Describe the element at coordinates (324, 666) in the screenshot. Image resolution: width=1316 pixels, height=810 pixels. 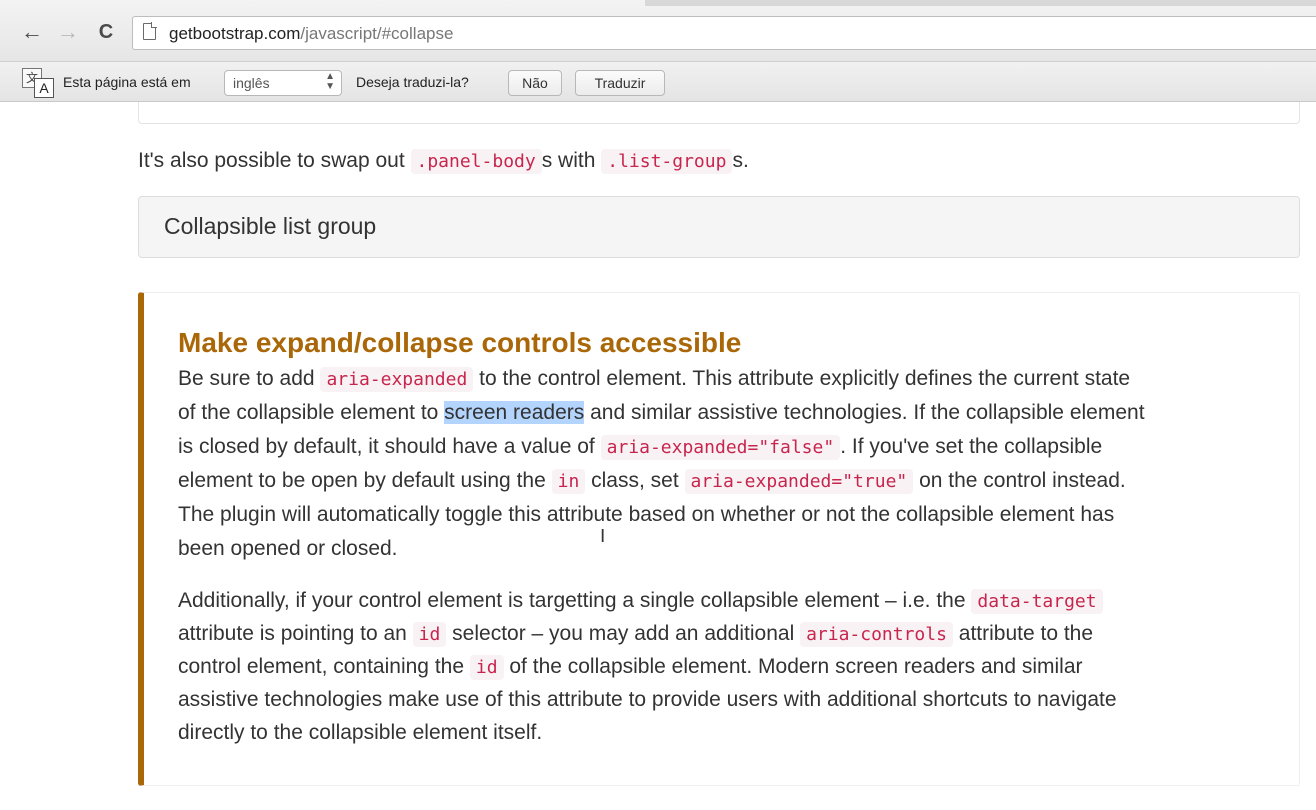
I see `text: control element, containing the` at that location.